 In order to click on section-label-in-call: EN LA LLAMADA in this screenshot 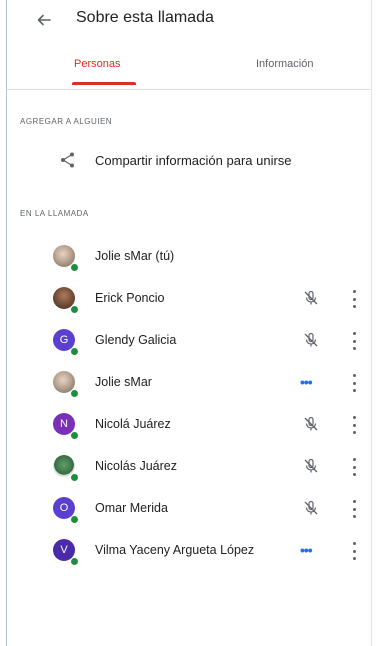, I will do `click(54, 213)`.